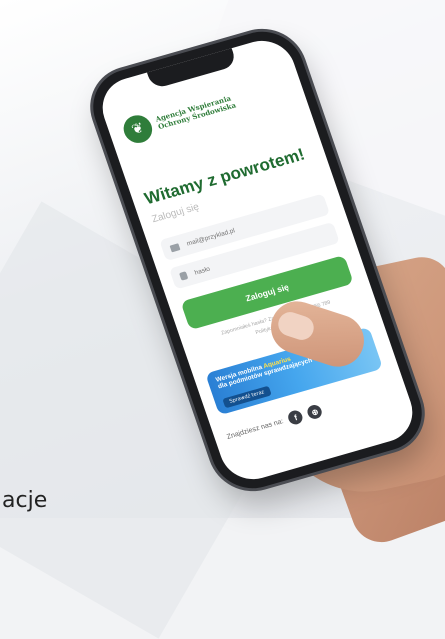  Describe the element at coordinates (225, 176) in the screenshot. I see `page-title: Witamy z powrotem!` at that location.